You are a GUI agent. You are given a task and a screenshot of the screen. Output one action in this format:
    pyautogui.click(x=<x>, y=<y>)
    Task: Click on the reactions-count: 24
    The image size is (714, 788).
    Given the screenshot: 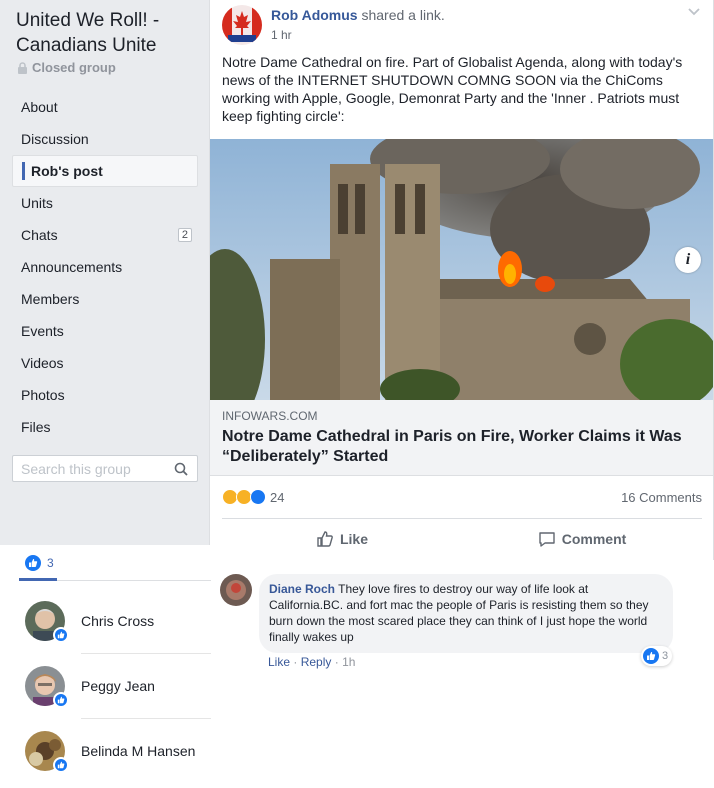 What is the action you would take?
    pyautogui.click(x=277, y=497)
    